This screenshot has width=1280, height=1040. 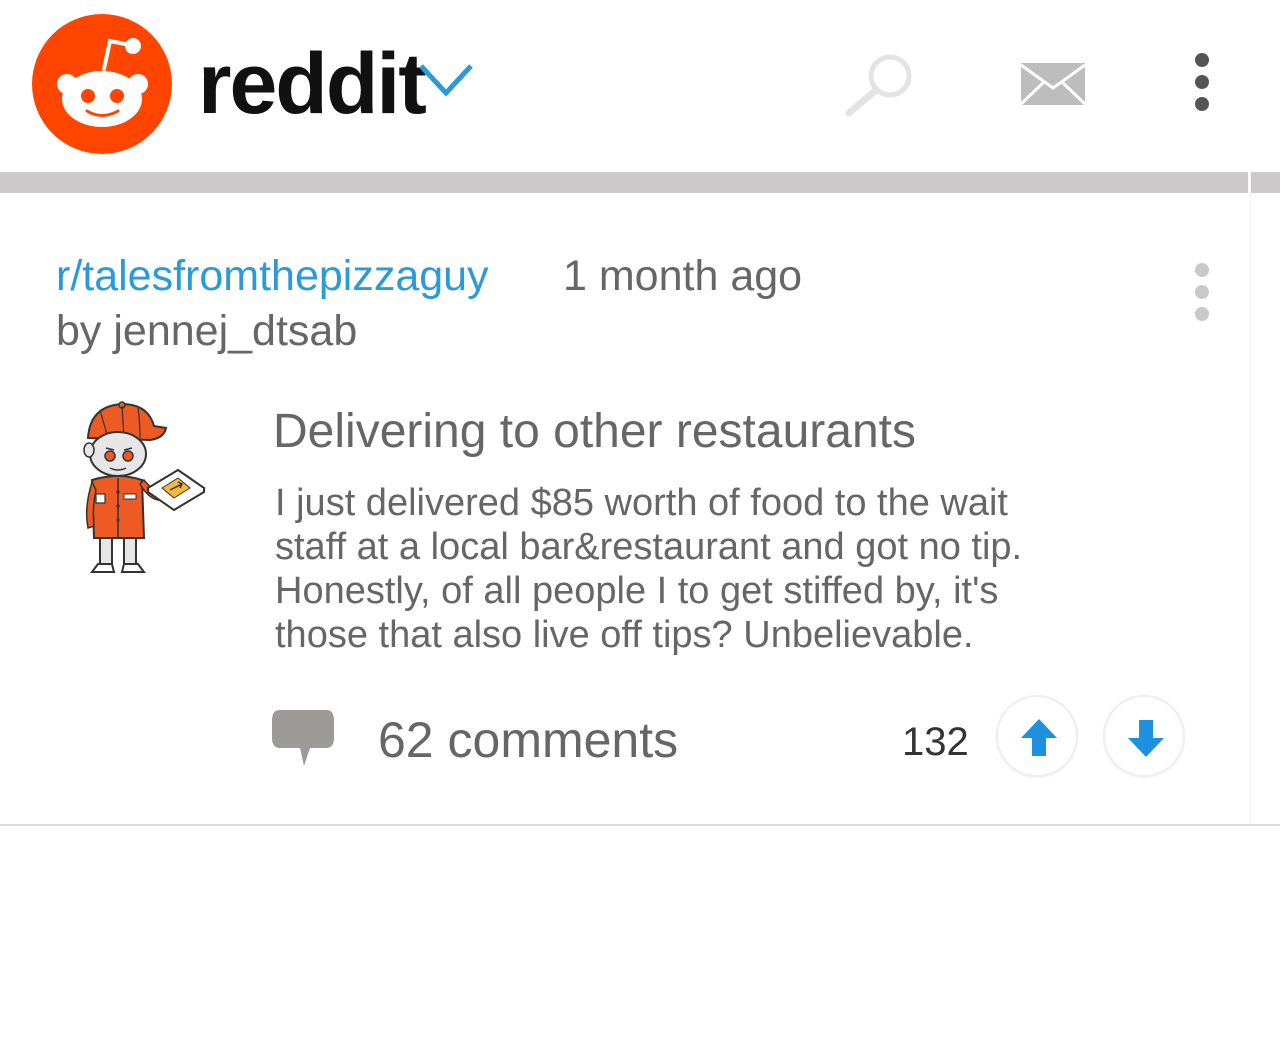 I want to click on downvote-button, so click(x=1144, y=736).